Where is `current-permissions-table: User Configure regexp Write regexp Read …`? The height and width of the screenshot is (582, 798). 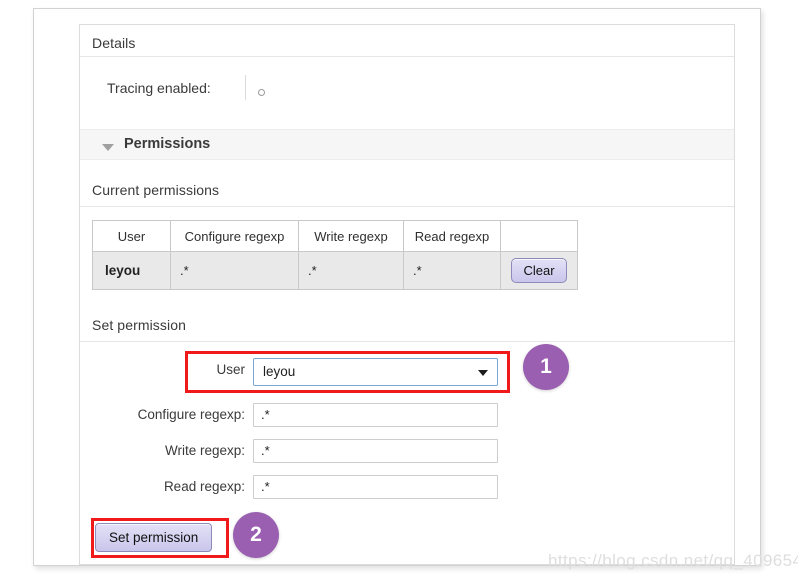 current-permissions-table: User Configure regexp Write regexp Read … is located at coordinates (335, 255).